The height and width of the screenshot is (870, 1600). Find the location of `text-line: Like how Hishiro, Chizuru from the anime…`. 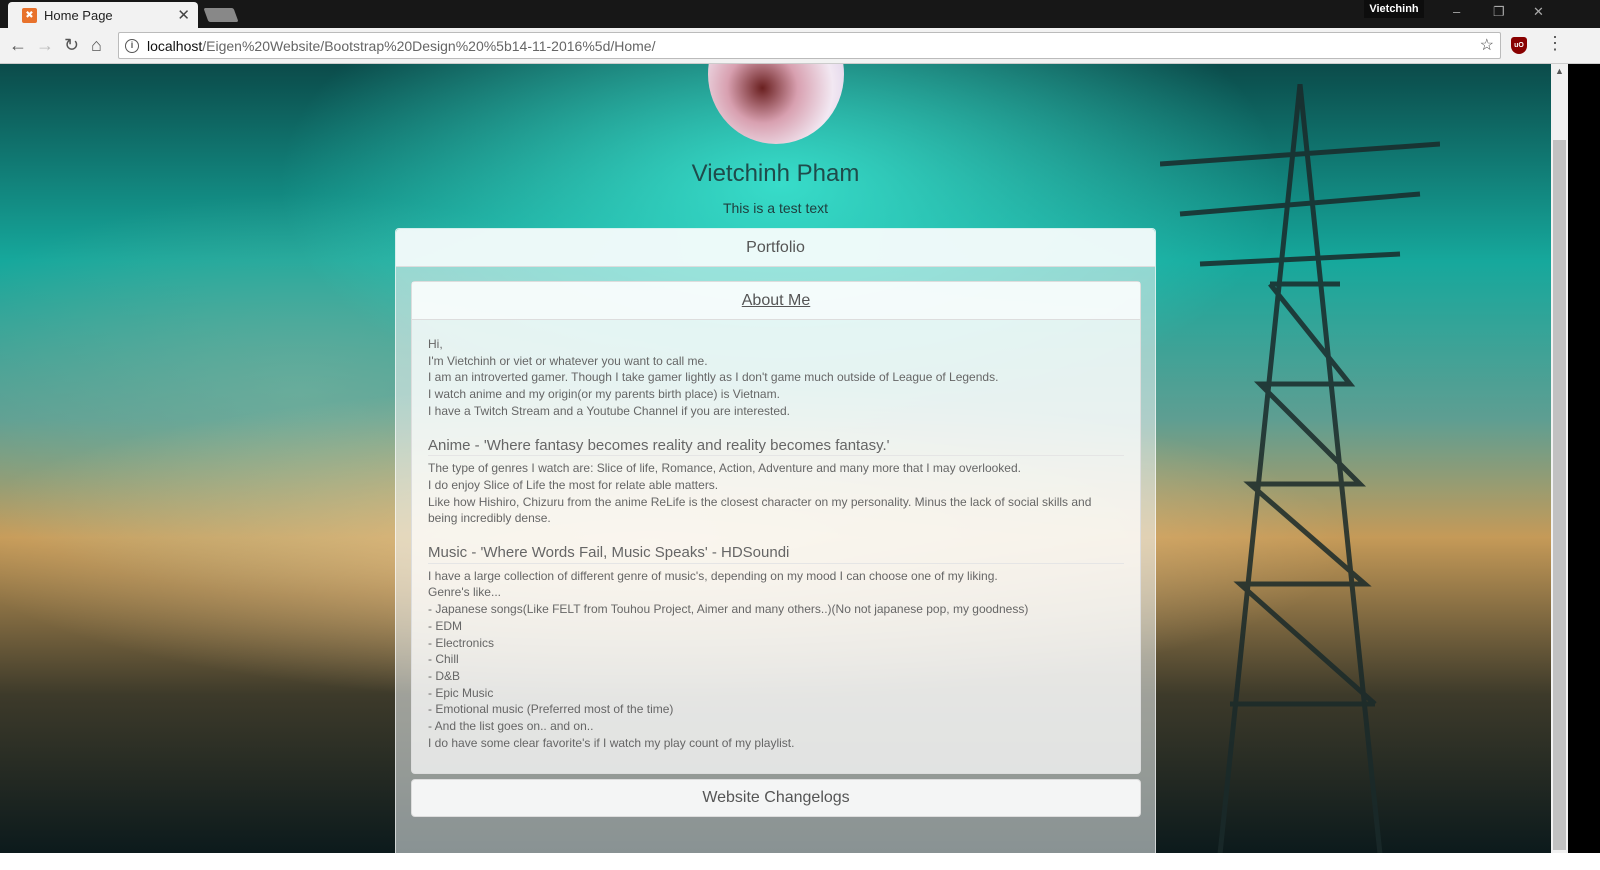

text-line: Like how Hishiro, Chizuru from the anime… is located at coordinates (760, 510).